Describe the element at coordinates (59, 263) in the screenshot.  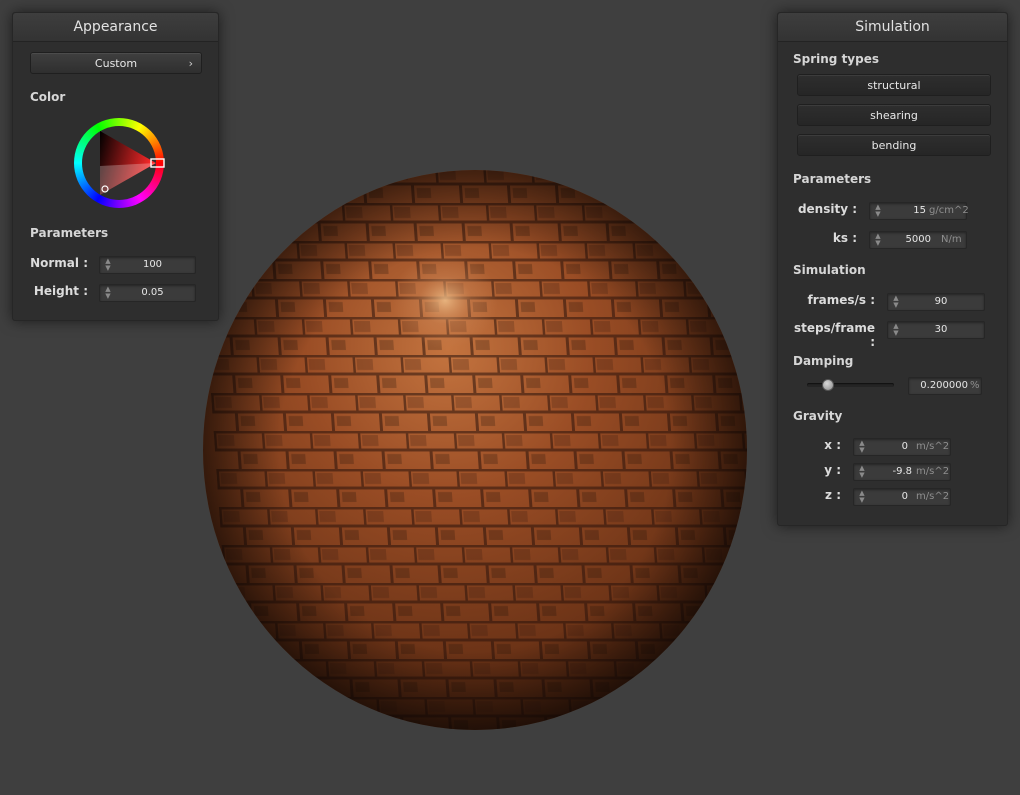
I see `normal-label: Normal :` at that location.